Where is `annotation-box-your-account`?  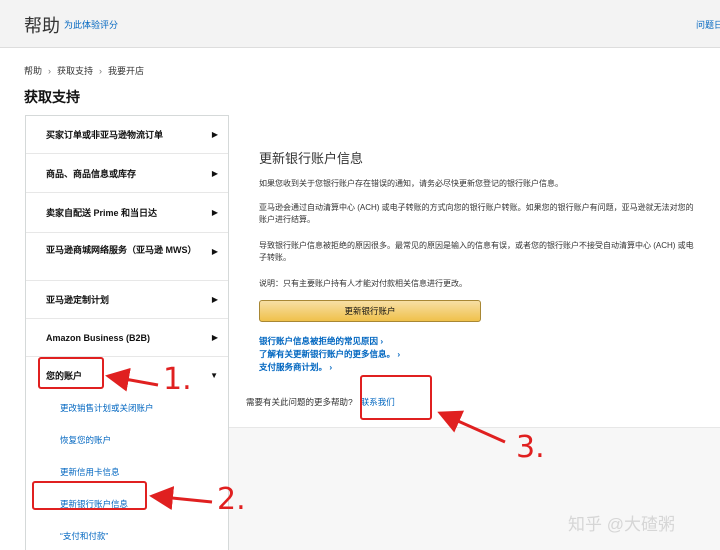
annotation-box-your-account is located at coordinates (71, 373).